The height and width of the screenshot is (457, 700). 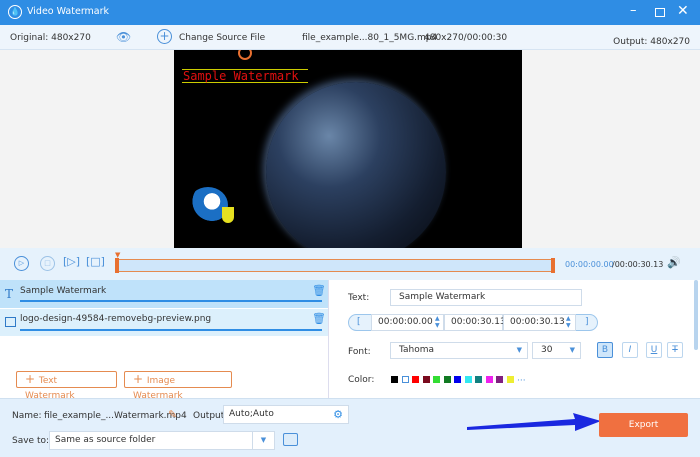 I want to click on original-resolution: Original: 480x270, so click(x=50, y=38).